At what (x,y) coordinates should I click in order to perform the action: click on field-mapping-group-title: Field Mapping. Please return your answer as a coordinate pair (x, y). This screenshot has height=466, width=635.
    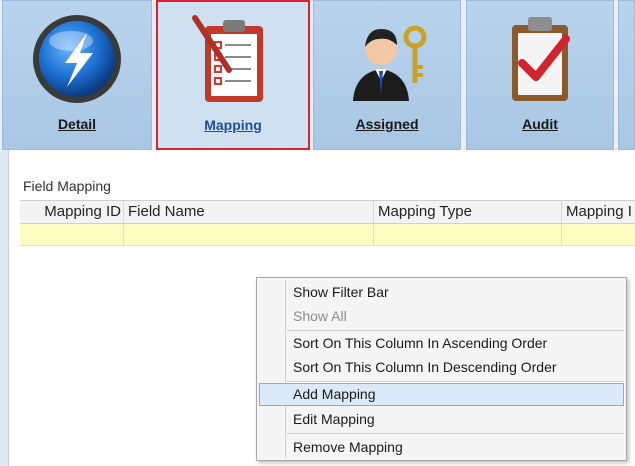
    Looking at the image, I should click on (67, 186).